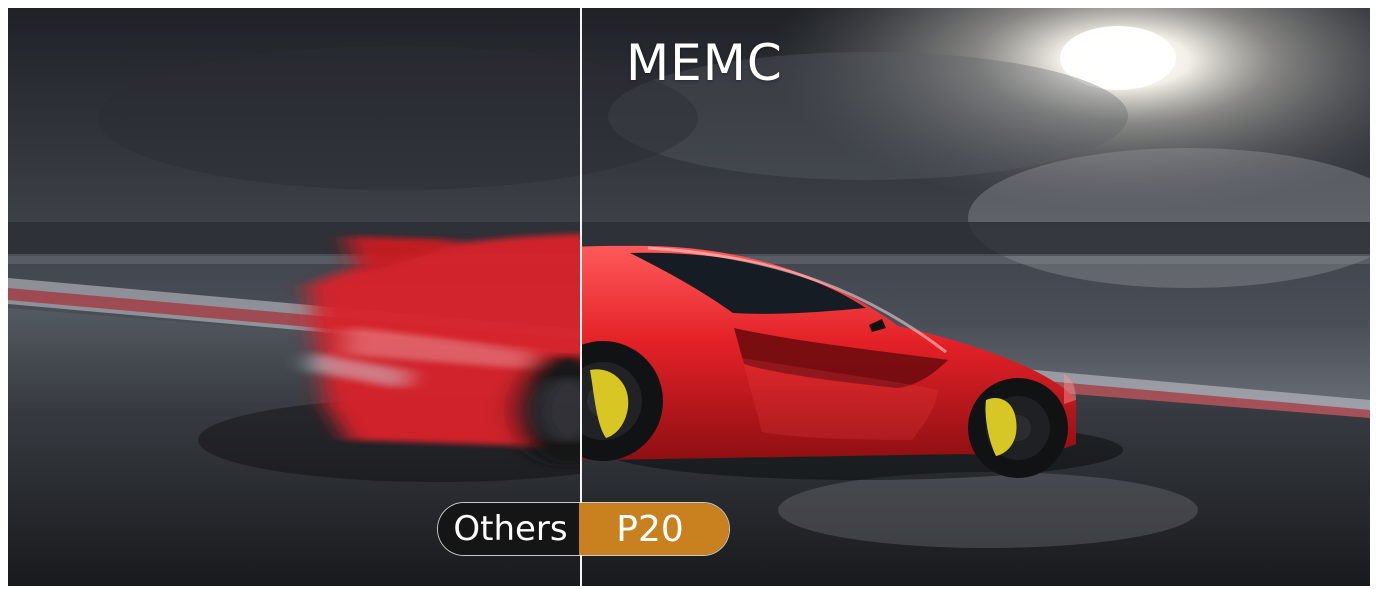 The width and height of the screenshot is (1377, 589). I want to click on others-badge: Others, so click(508, 529).